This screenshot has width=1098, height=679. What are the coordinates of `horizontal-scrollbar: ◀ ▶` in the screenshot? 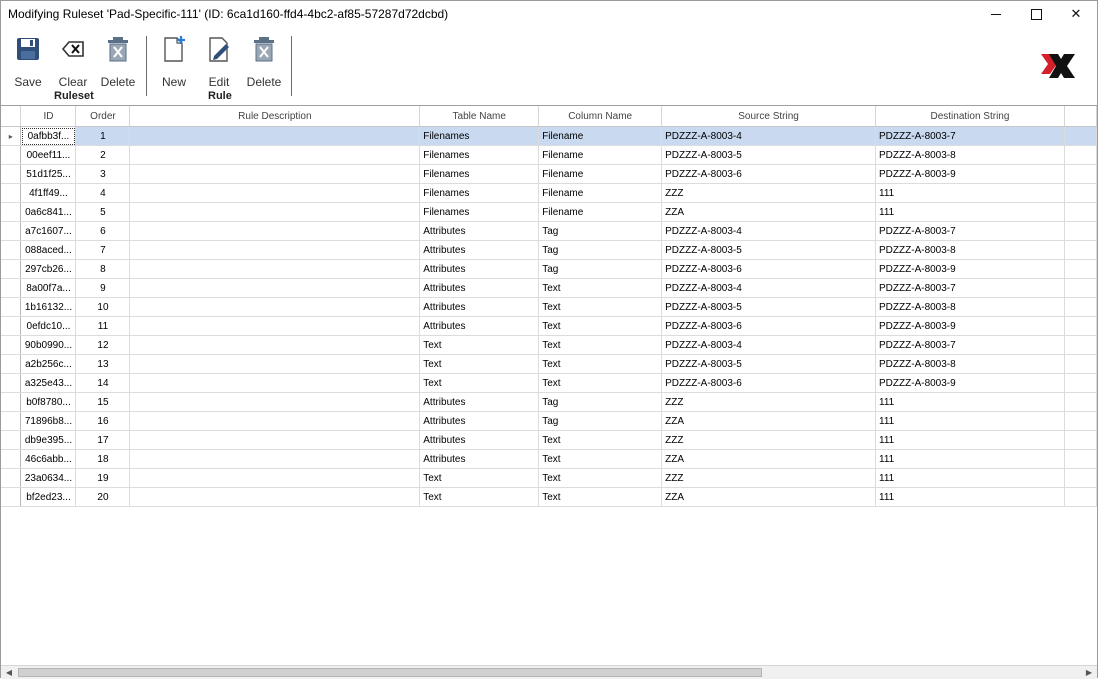 It's located at (549, 672).